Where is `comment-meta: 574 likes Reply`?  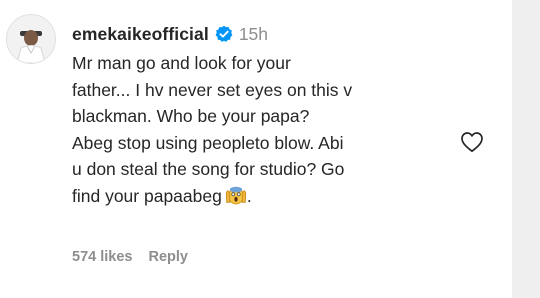 comment-meta: 574 likes Reply is located at coordinates (130, 257).